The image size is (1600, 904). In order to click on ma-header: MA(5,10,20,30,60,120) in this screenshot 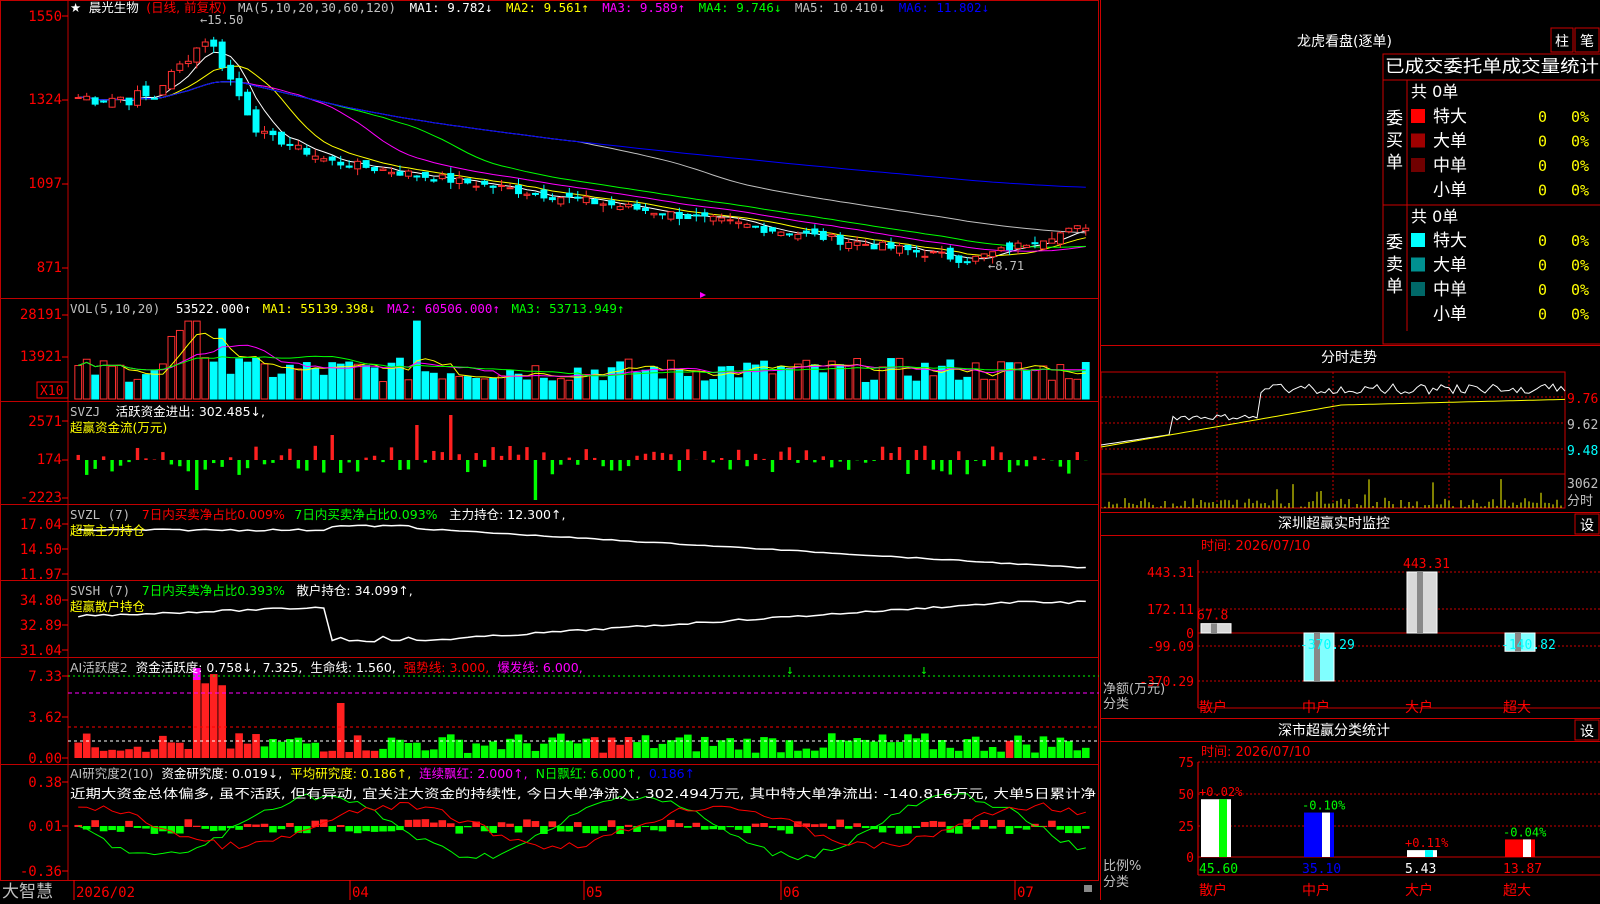, I will do `click(317, 7)`.